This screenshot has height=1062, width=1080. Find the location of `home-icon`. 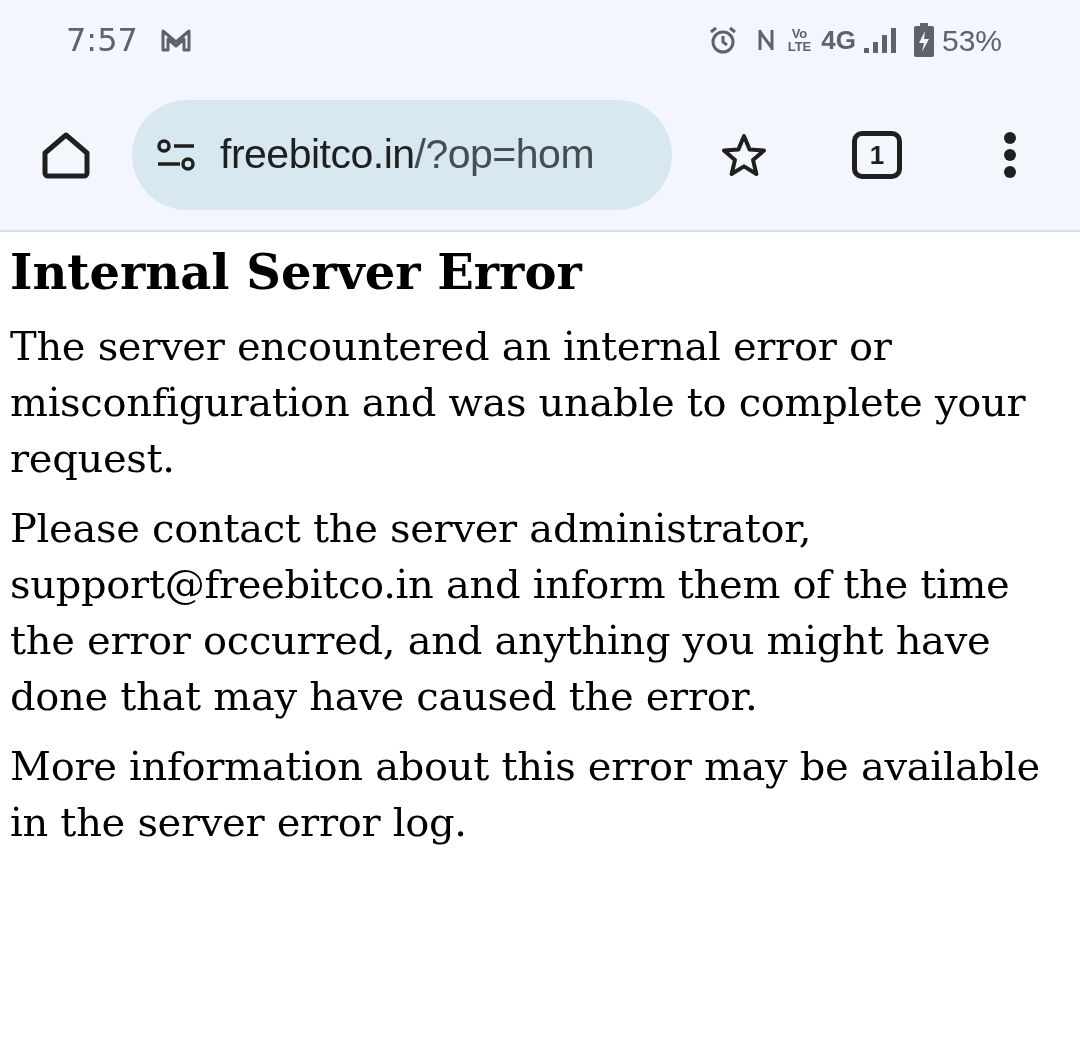

home-icon is located at coordinates (66, 155).